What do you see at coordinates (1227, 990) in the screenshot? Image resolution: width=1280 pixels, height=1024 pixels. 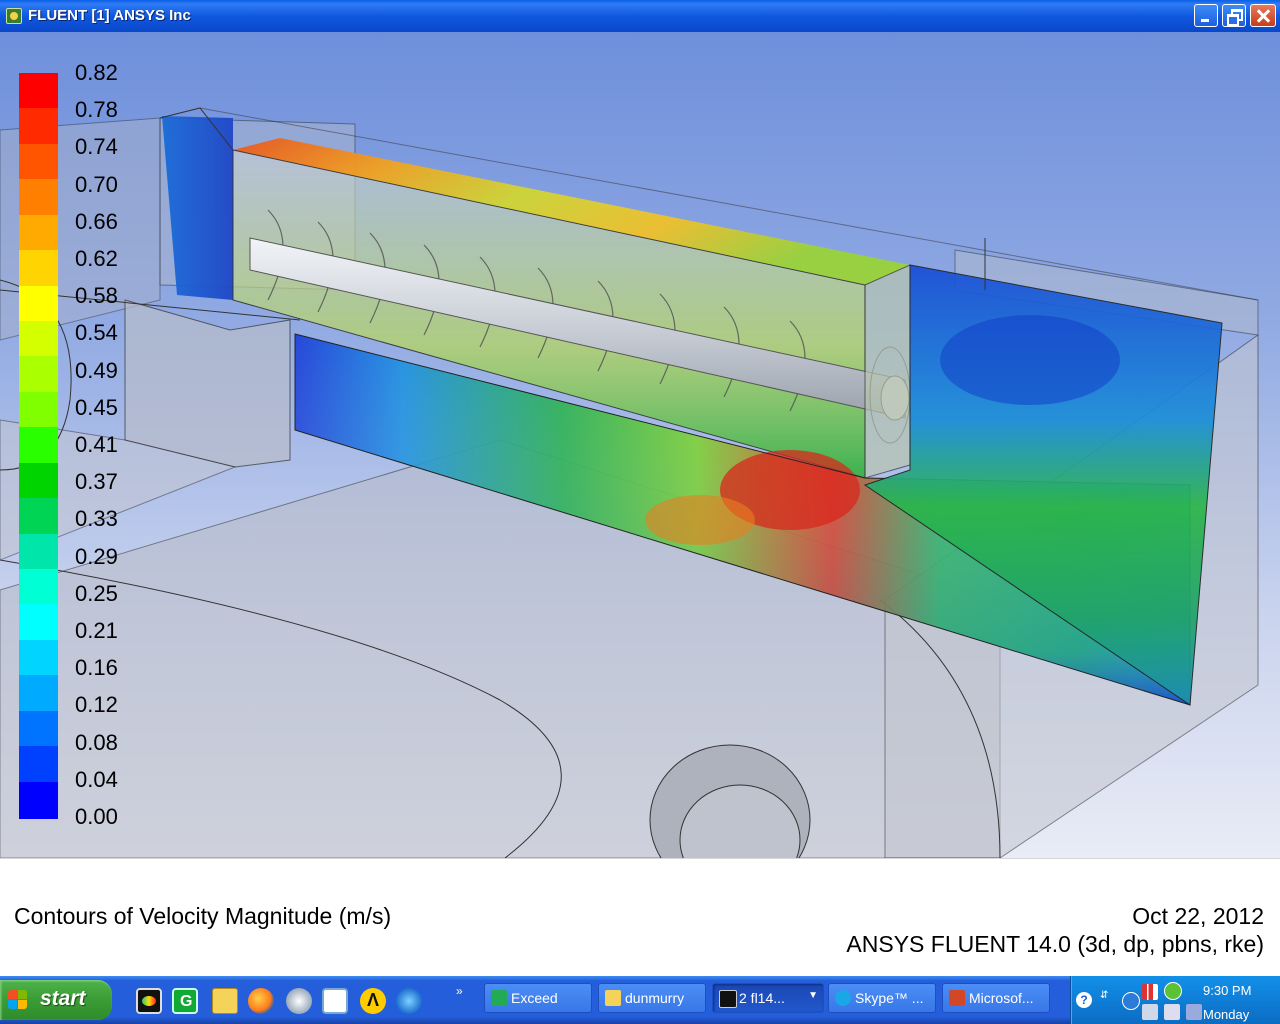 I see `clock-time: 9:30 PM` at bounding box center [1227, 990].